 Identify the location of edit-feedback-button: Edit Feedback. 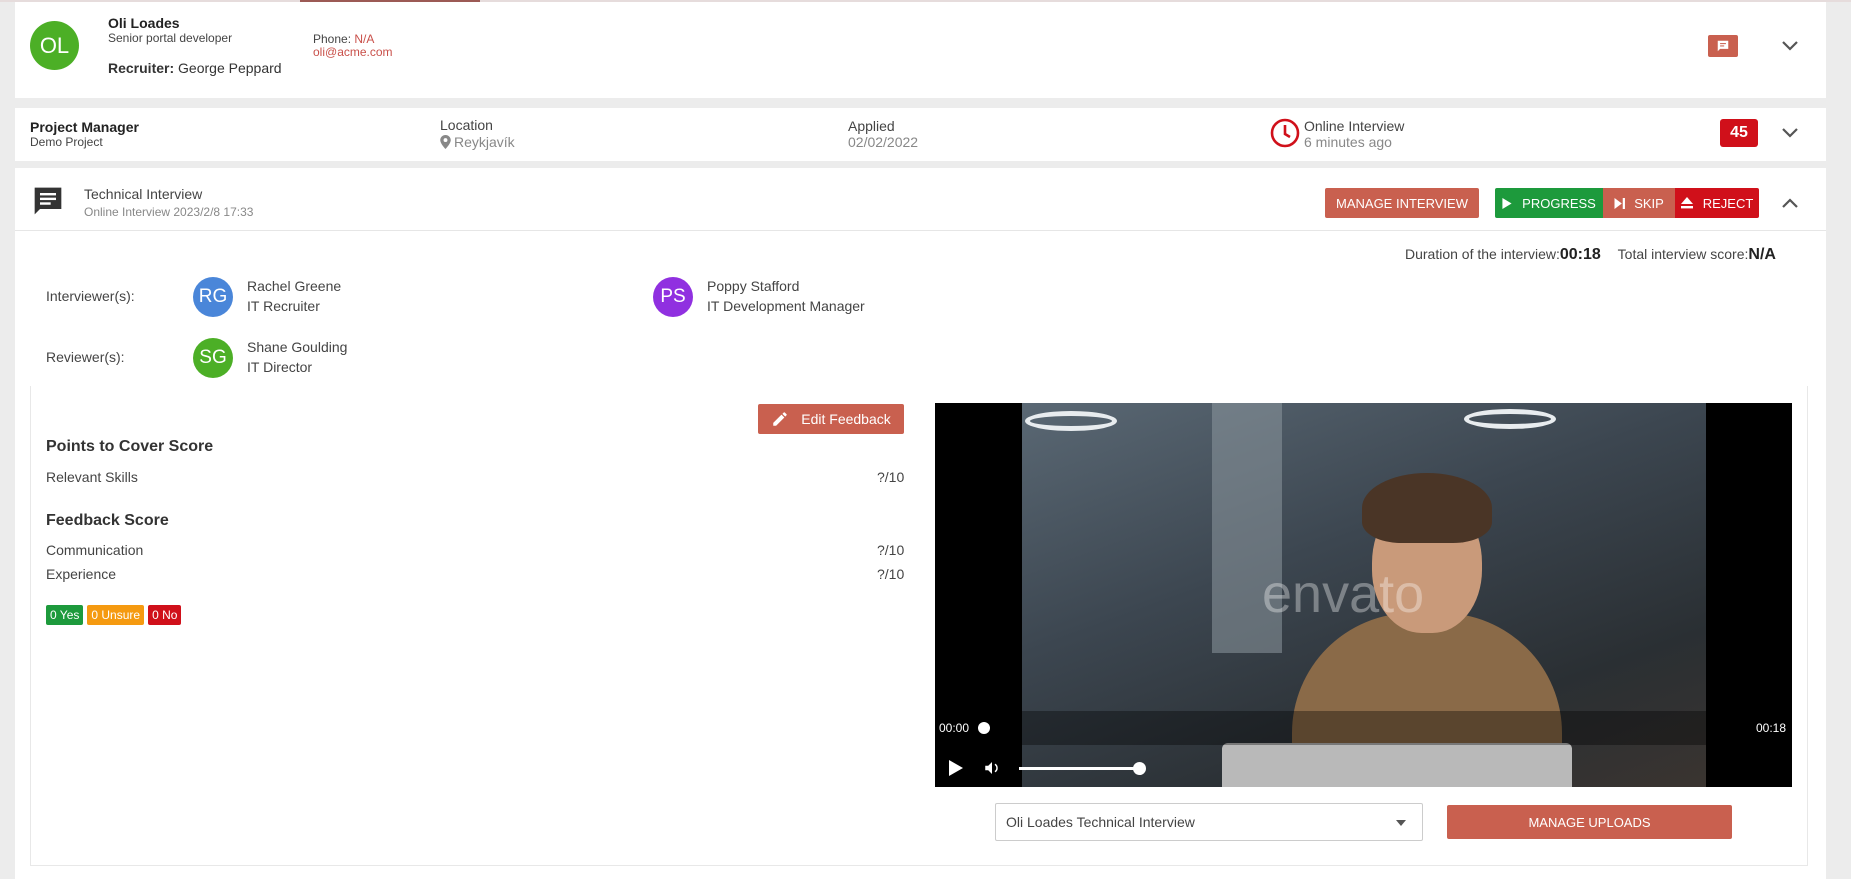
(831, 419).